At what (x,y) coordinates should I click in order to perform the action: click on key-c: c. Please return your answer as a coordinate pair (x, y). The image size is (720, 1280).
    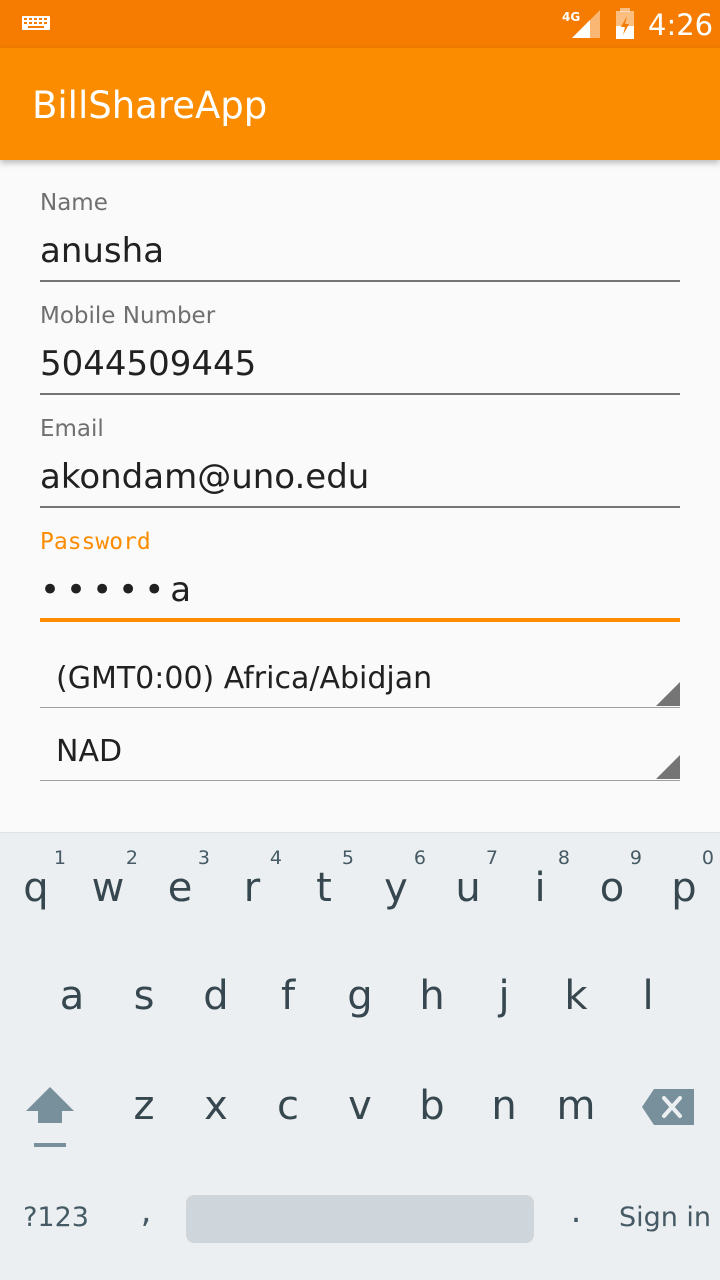
    Looking at the image, I should click on (288, 1093).